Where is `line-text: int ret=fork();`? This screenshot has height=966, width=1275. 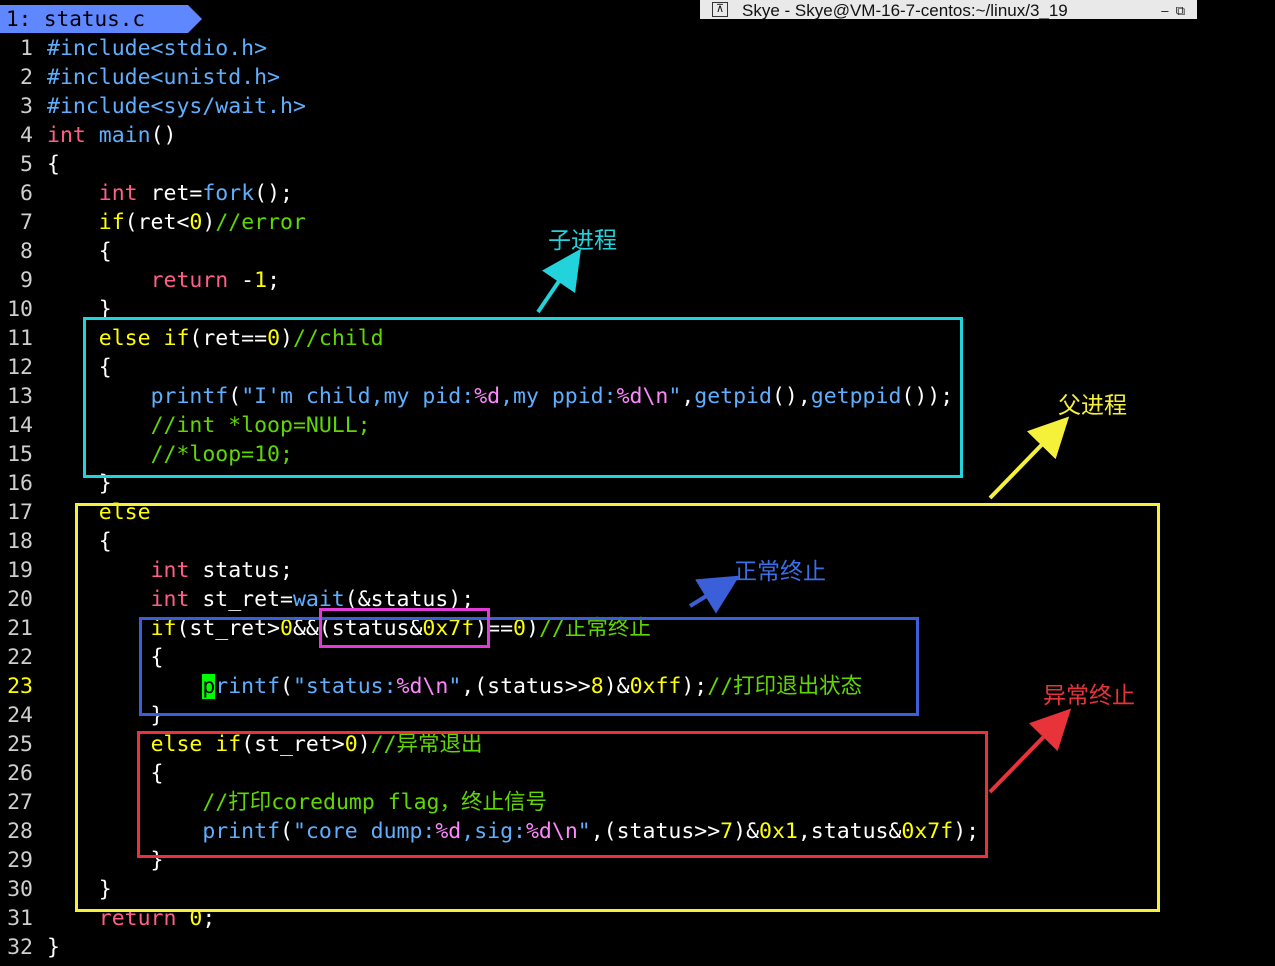 line-text: int ret=fork(); is located at coordinates (170, 193).